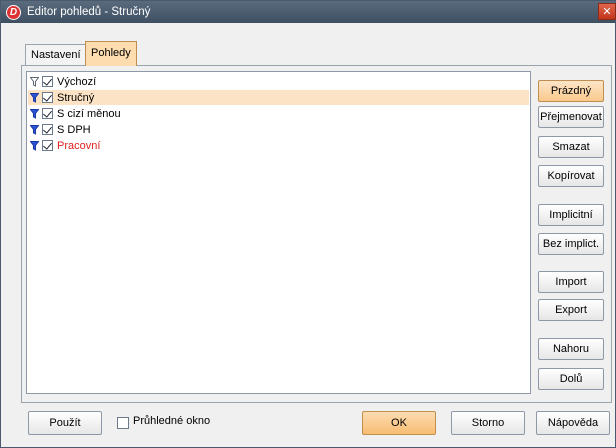  What do you see at coordinates (571, 349) in the screenshot?
I see `move-up-button: Nahoru` at bounding box center [571, 349].